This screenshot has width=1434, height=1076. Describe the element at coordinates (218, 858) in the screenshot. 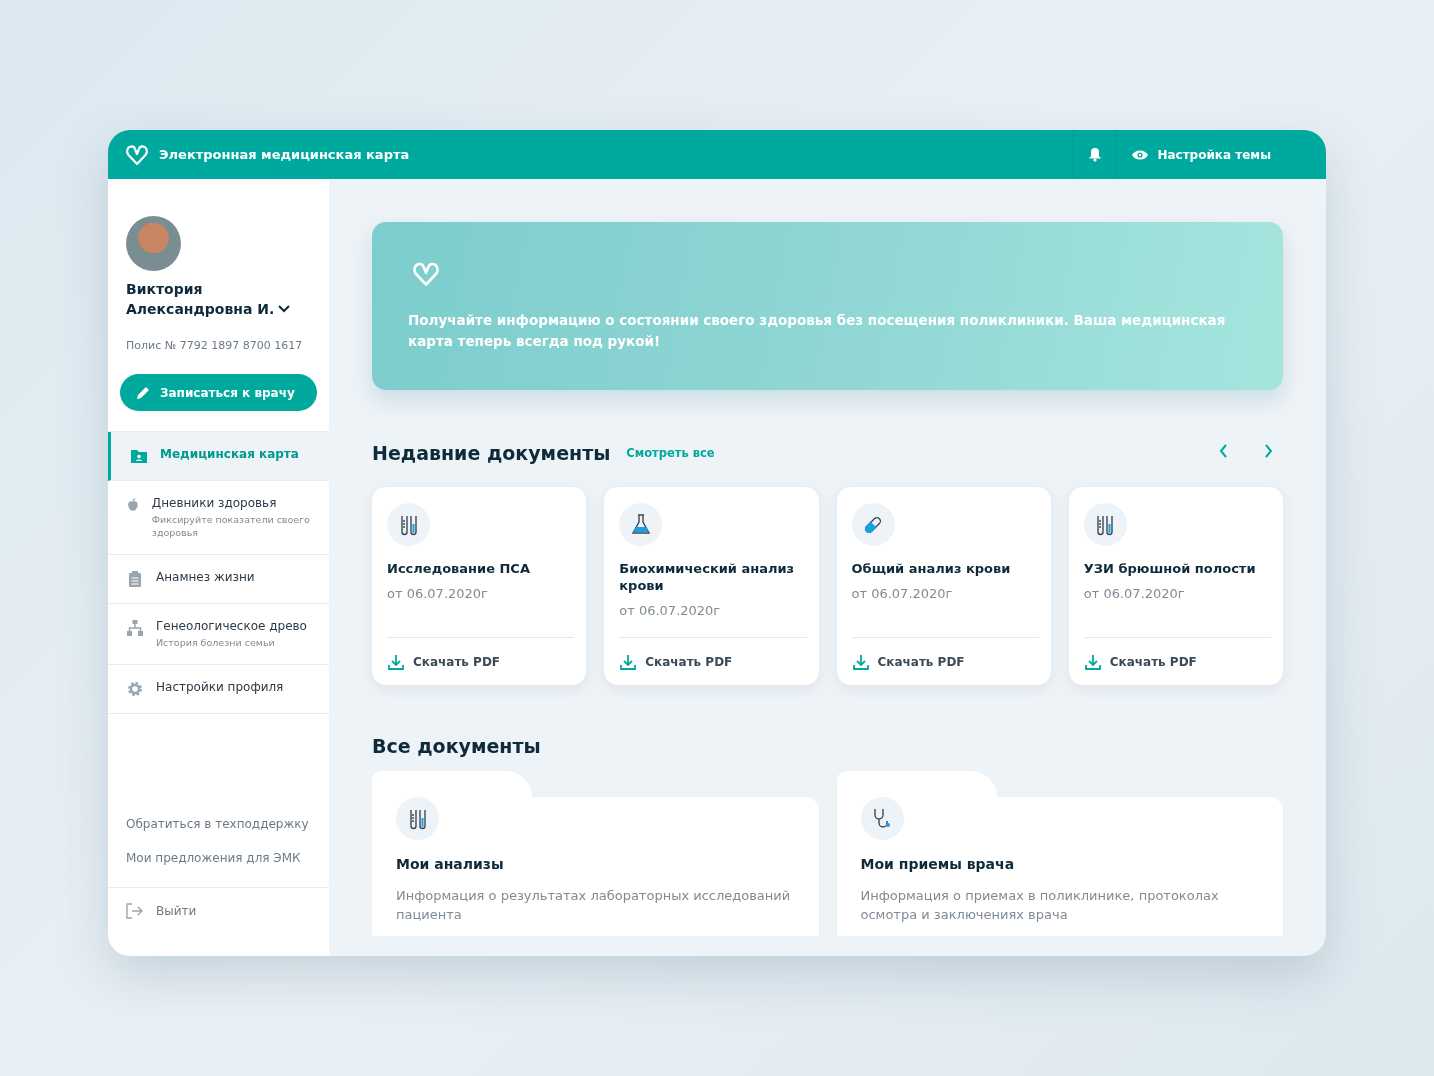

I see `support-link: Мои предложения для ЭМК` at that location.